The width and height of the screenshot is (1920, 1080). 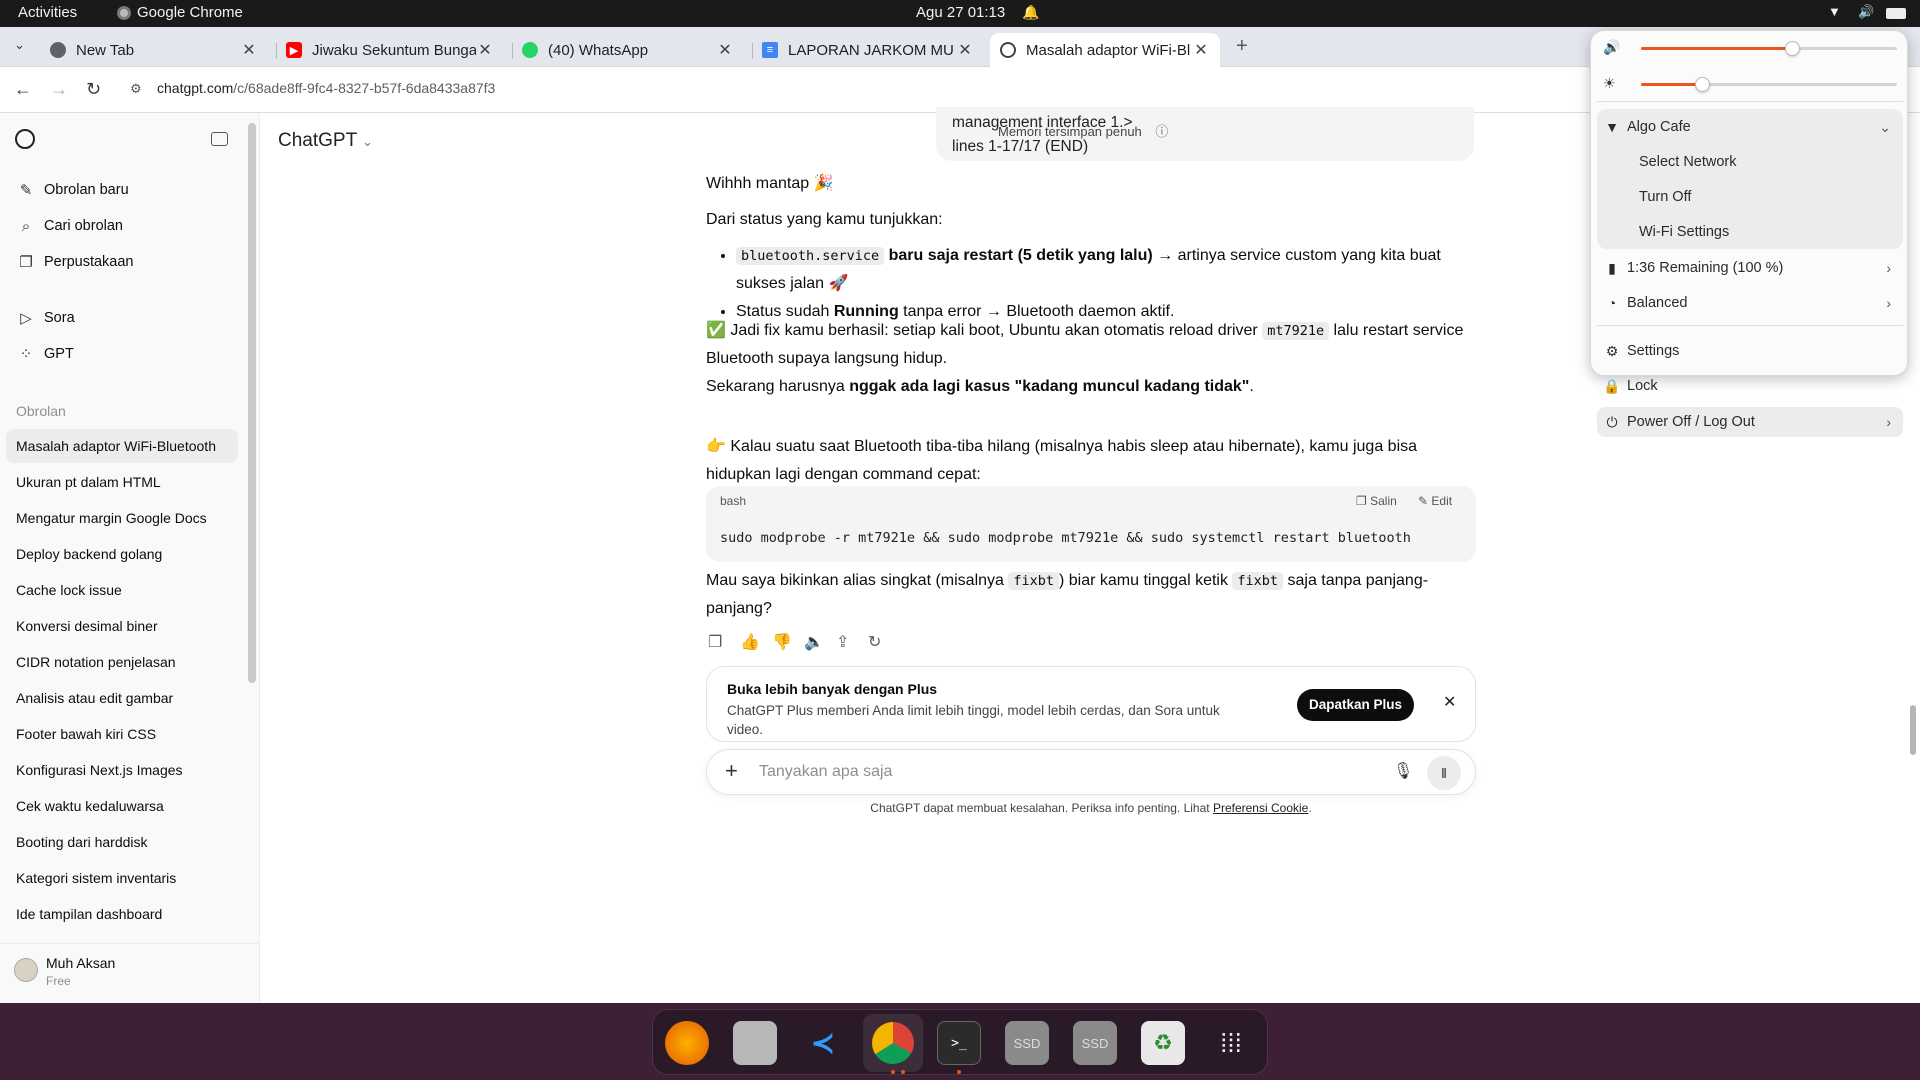 What do you see at coordinates (93, 89) in the screenshot?
I see `reload-icon: ↻` at bounding box center [93, 89].